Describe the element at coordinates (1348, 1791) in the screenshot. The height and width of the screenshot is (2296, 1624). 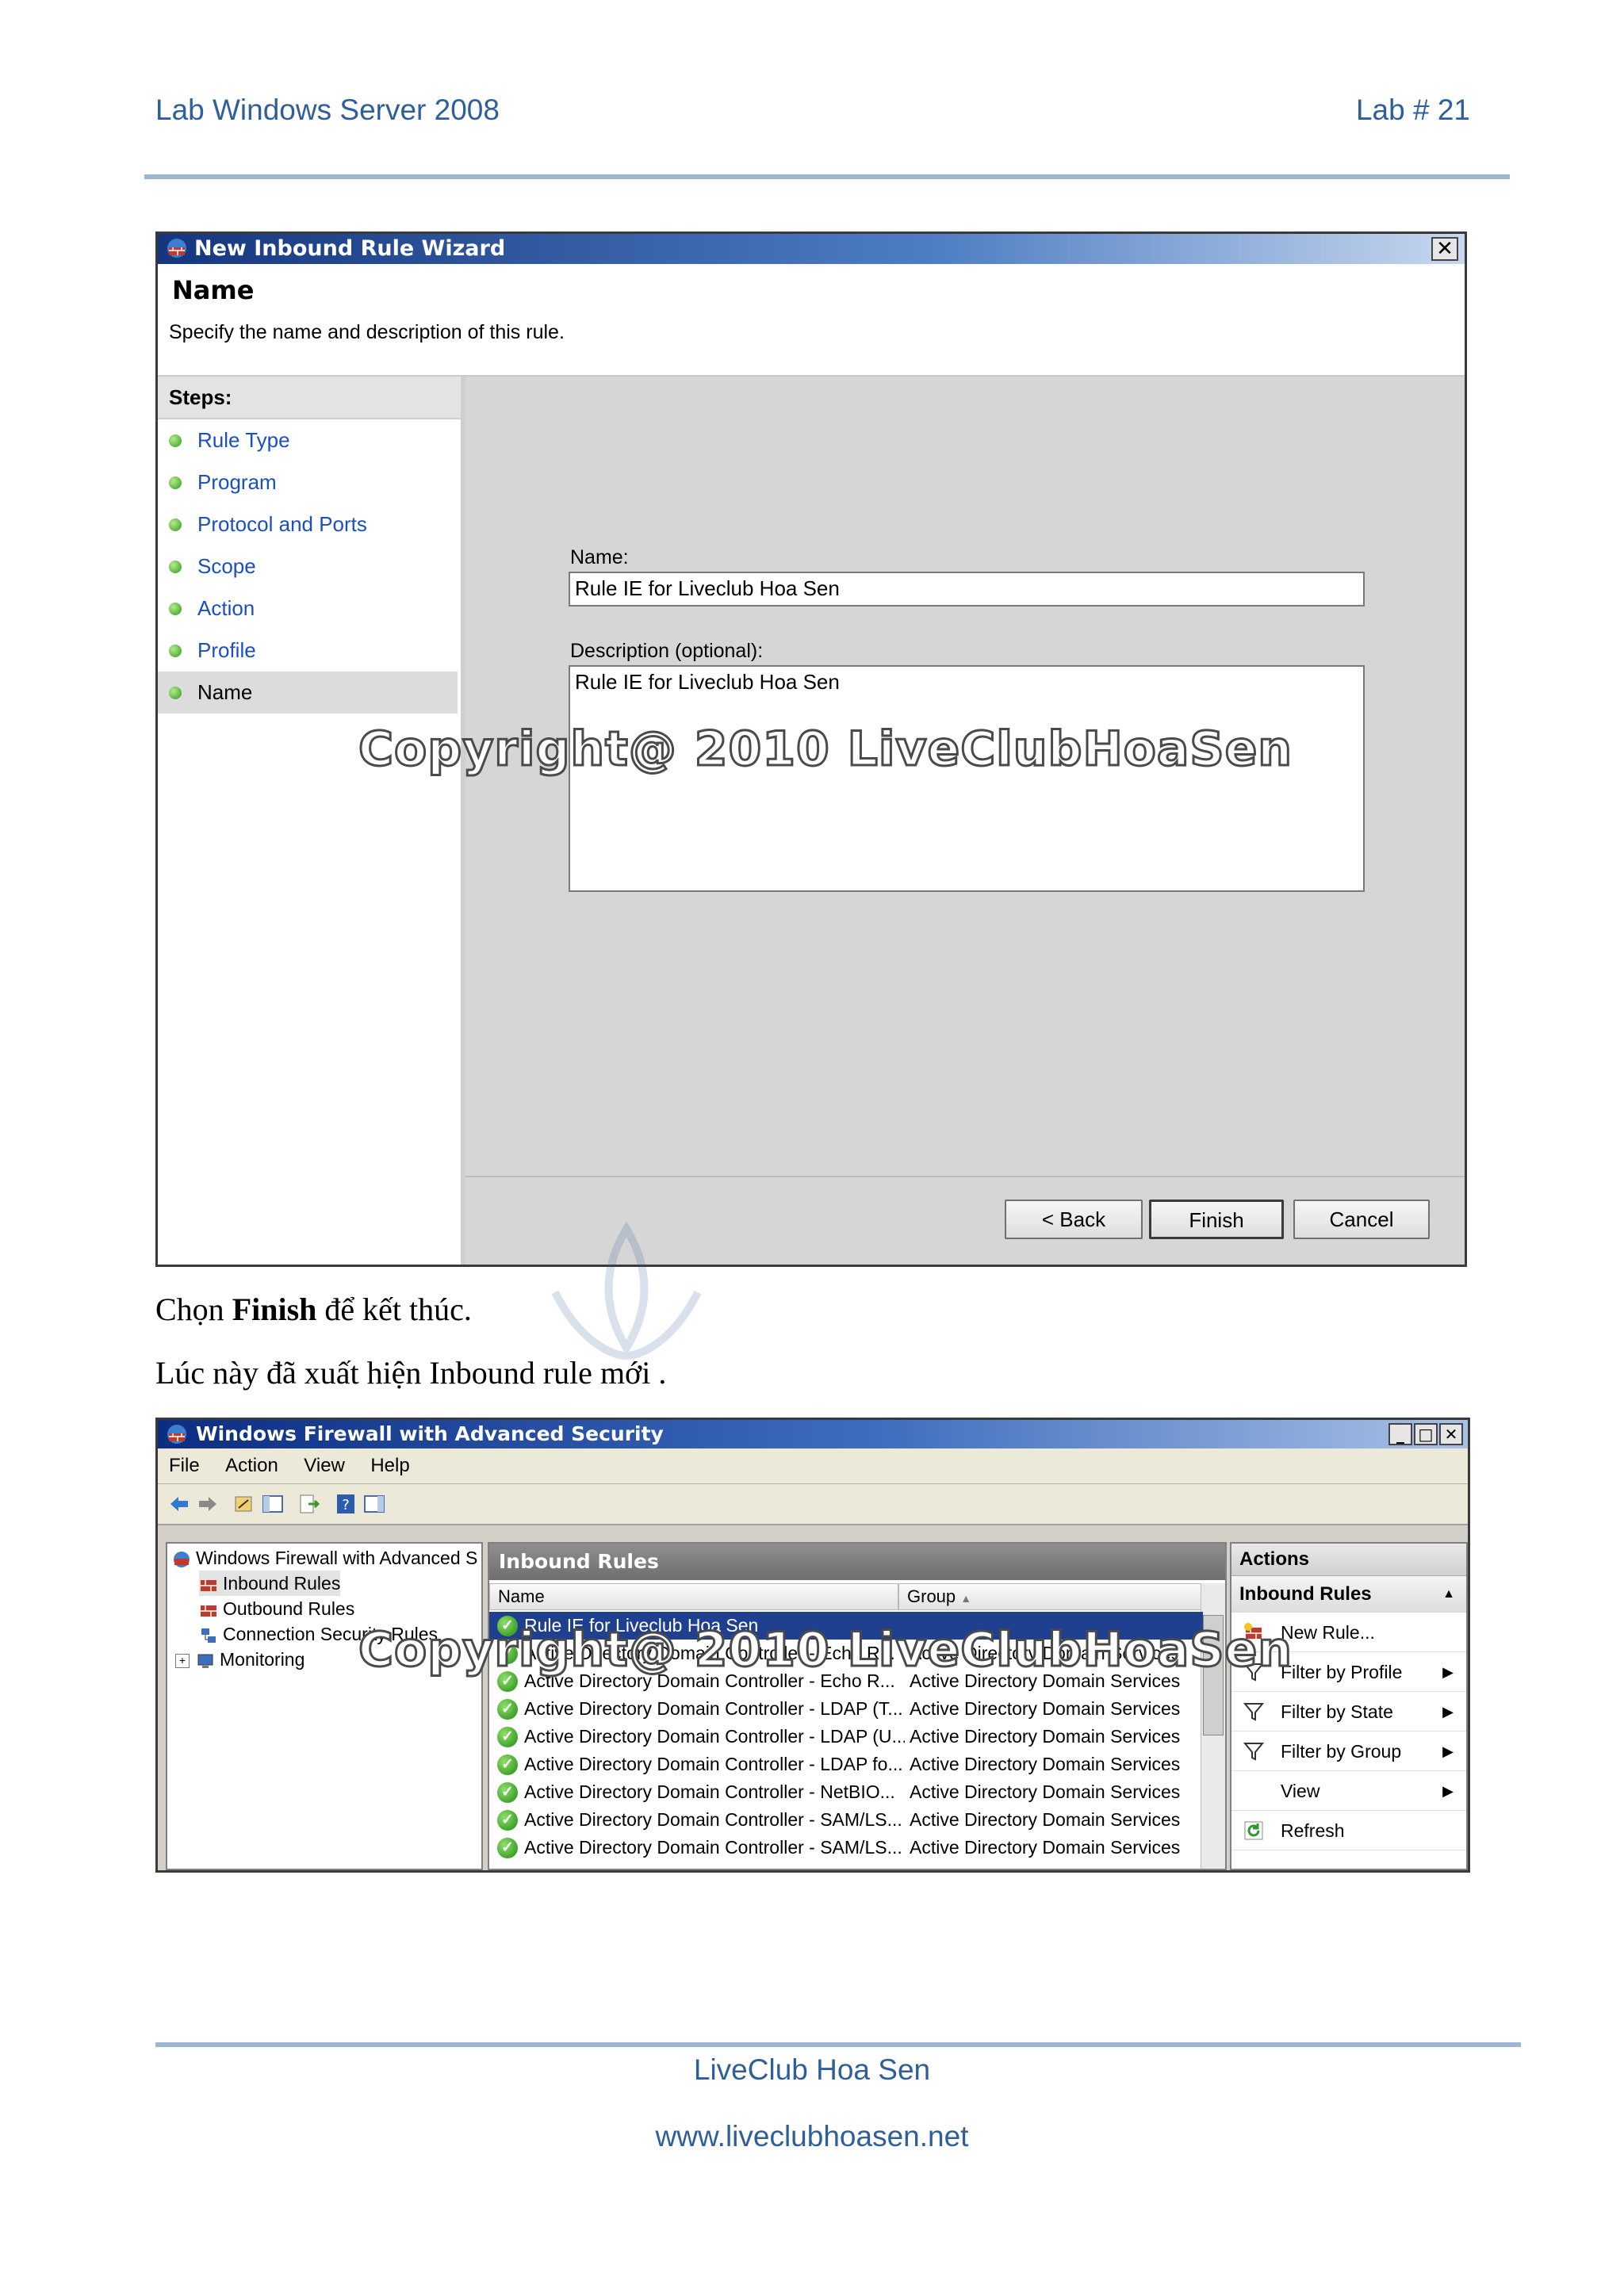
I see `action-view: View ▶` at that location.